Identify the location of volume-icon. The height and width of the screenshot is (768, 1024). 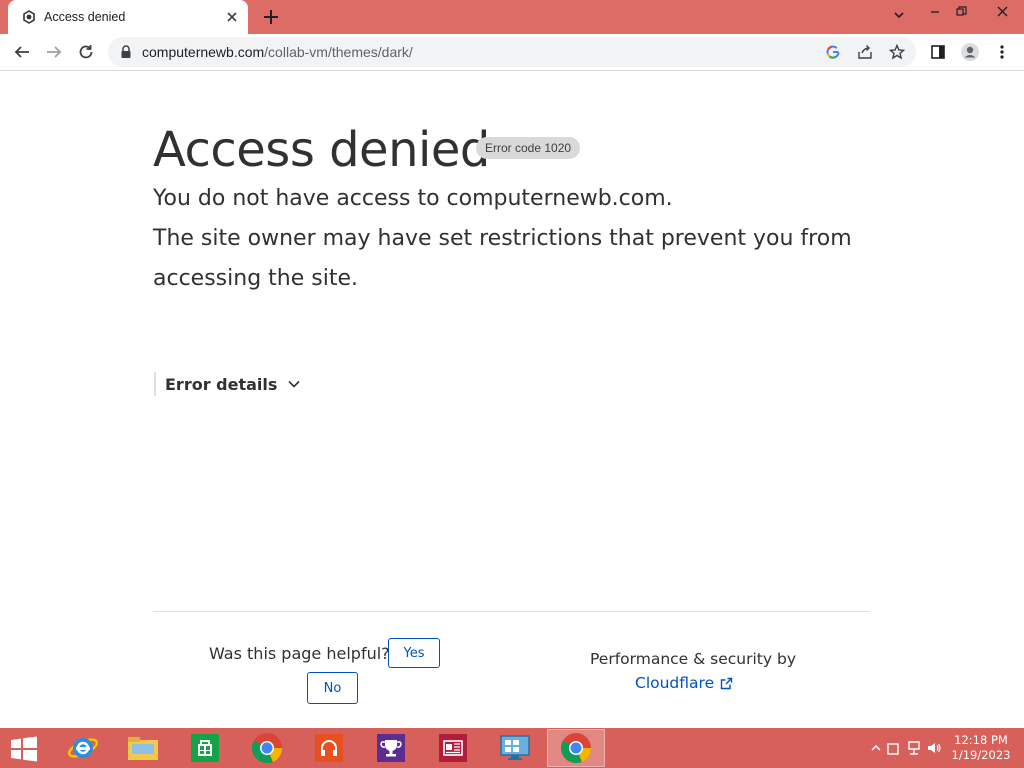
(934, 748).